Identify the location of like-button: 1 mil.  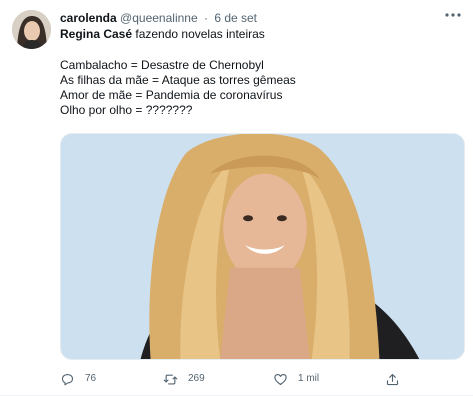
(296, 379).